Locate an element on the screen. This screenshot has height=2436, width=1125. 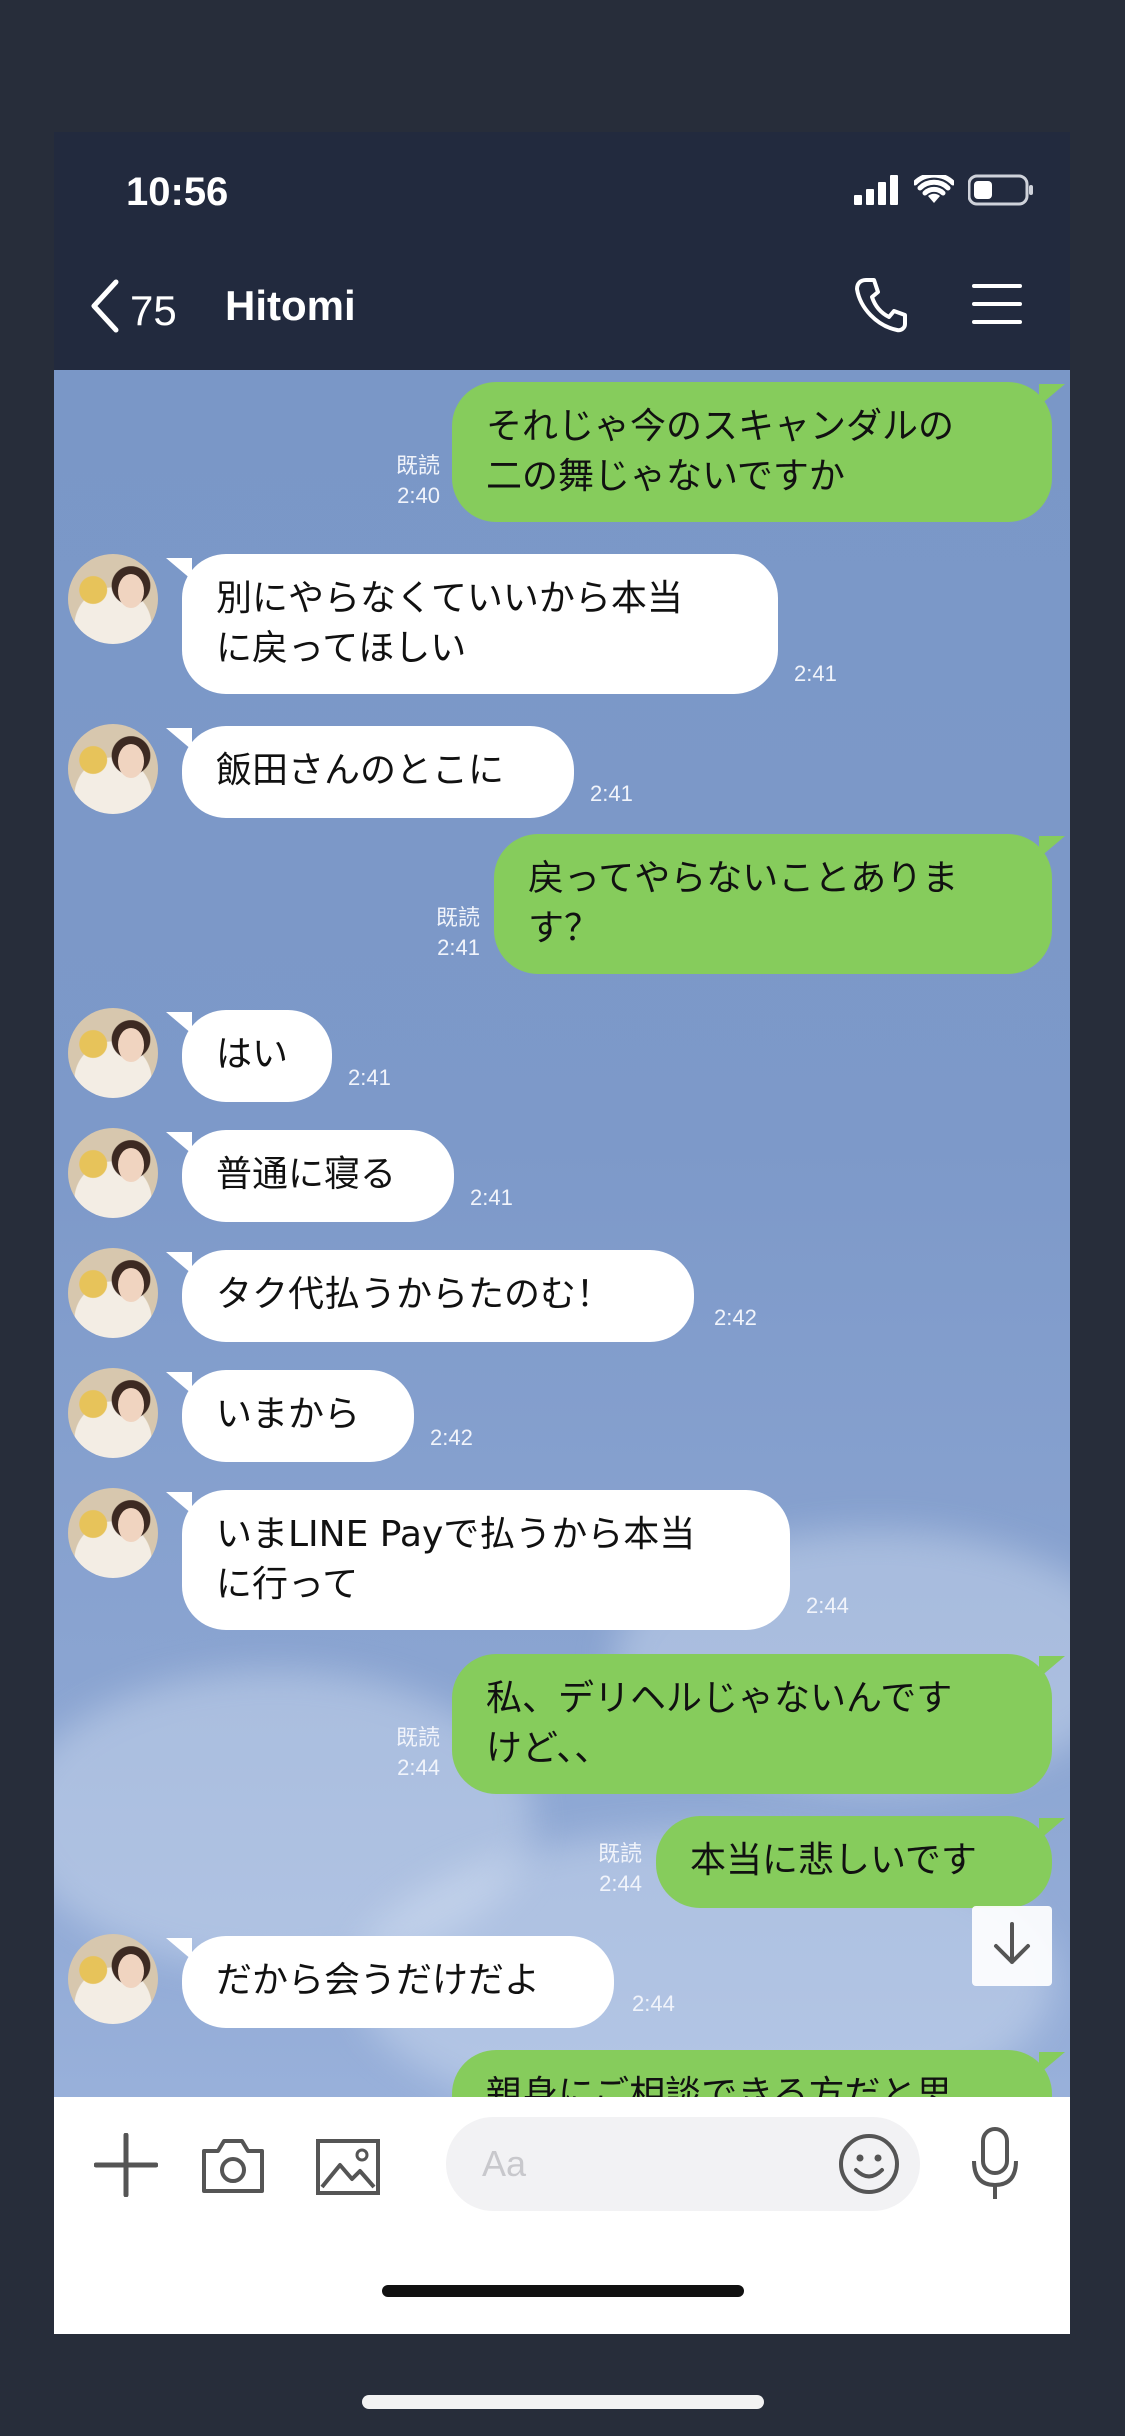
emoji-button is located at coordinates (869, 2166).